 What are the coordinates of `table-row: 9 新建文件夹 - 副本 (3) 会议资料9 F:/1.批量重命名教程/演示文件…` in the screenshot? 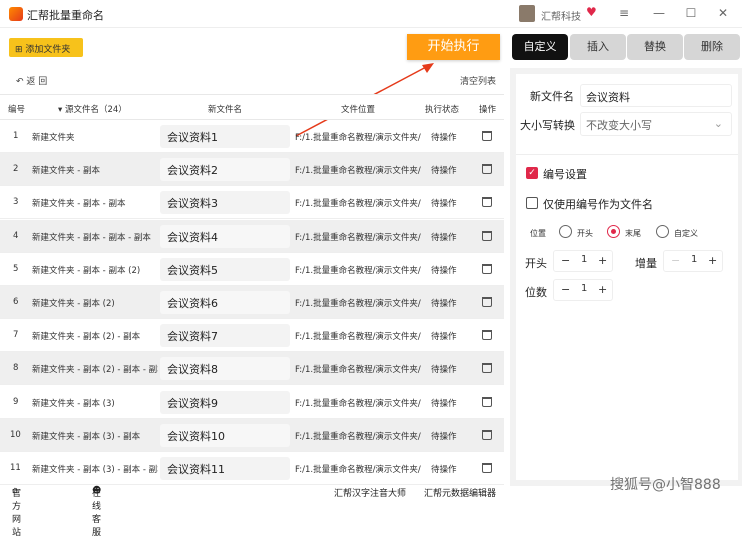 It's located at (252, 402).